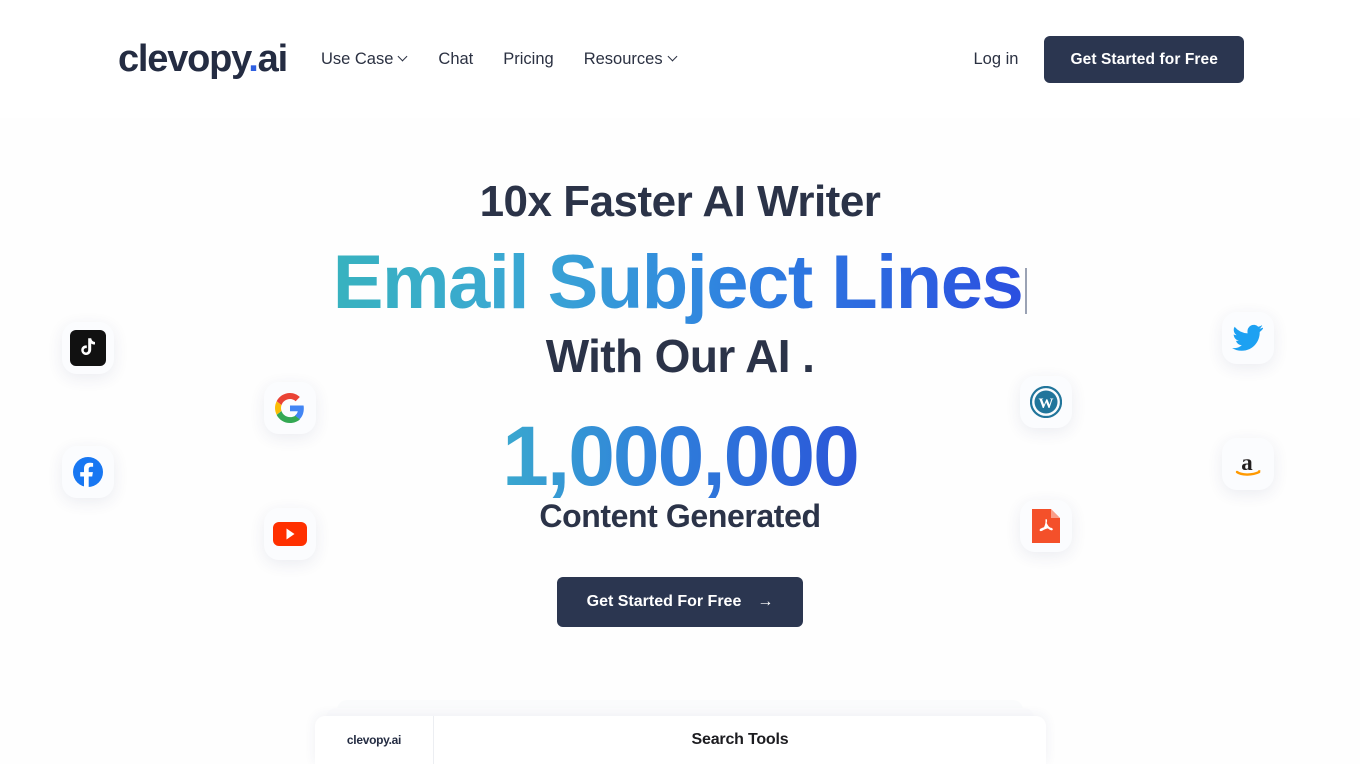 This screenshot has height=764, width=1360. What do you see at coordinates (1026, 291) in the screenshot?
I see `typing-caret` at bounding box center [1026, 291].